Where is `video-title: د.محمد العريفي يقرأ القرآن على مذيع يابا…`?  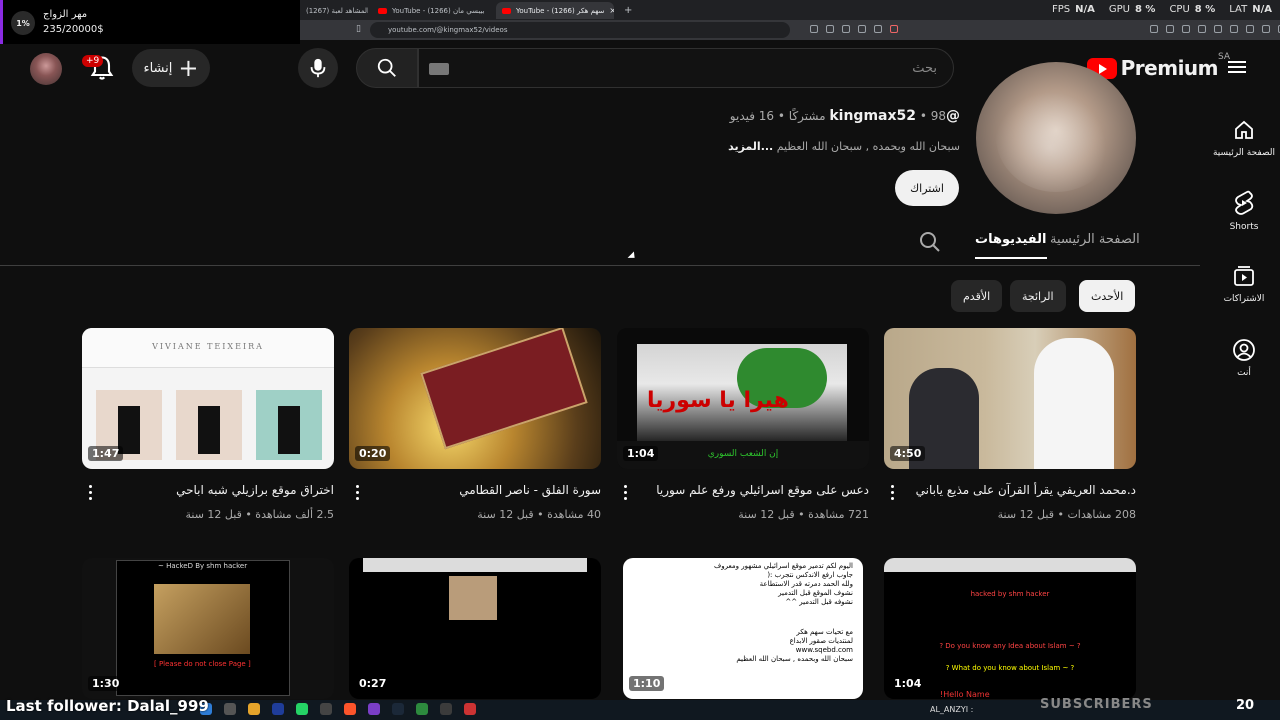 video-title: د.محمد العريفي يقرأ القرآن على مذيع يابا… is located at coordinates (1026, 490).